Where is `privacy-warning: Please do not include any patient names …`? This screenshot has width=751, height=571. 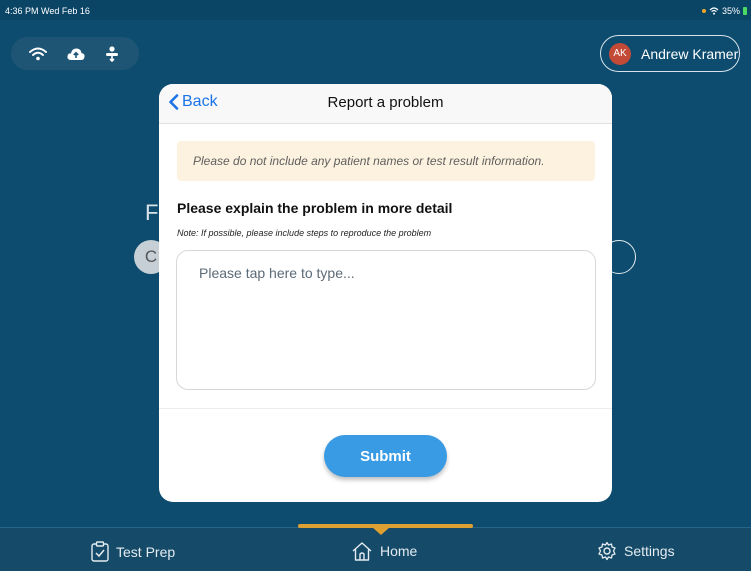 privacy-warning: Please do not include any patient names … is located at coordinates (386, 161).